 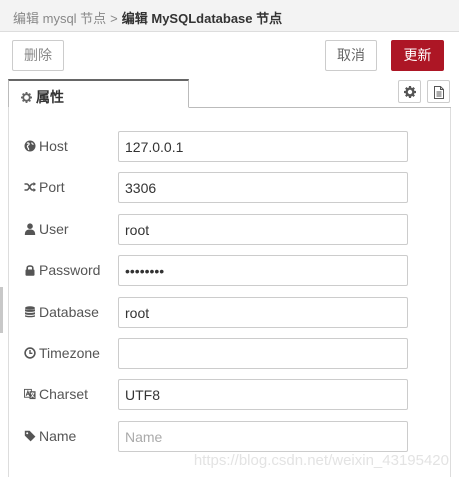 I want to click on charset-label-text: Charset, so click(x=64, y=394).